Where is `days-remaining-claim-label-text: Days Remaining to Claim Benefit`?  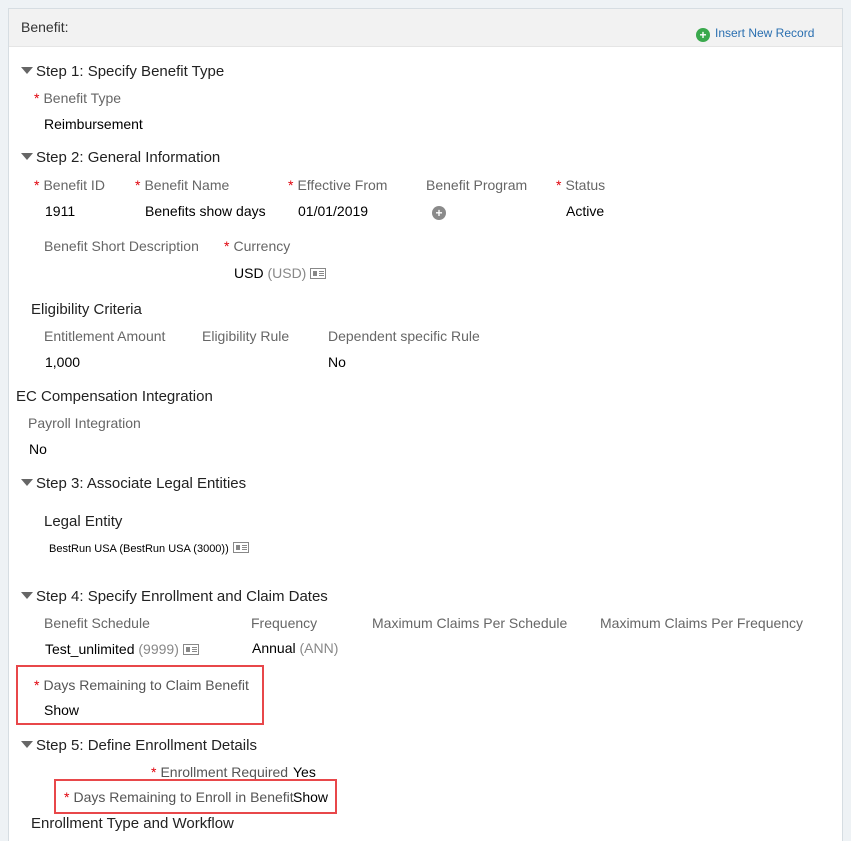 days-remaining-claim-label-text: Days Remaining to Claim Benefit is located at coordinates (146, 685).